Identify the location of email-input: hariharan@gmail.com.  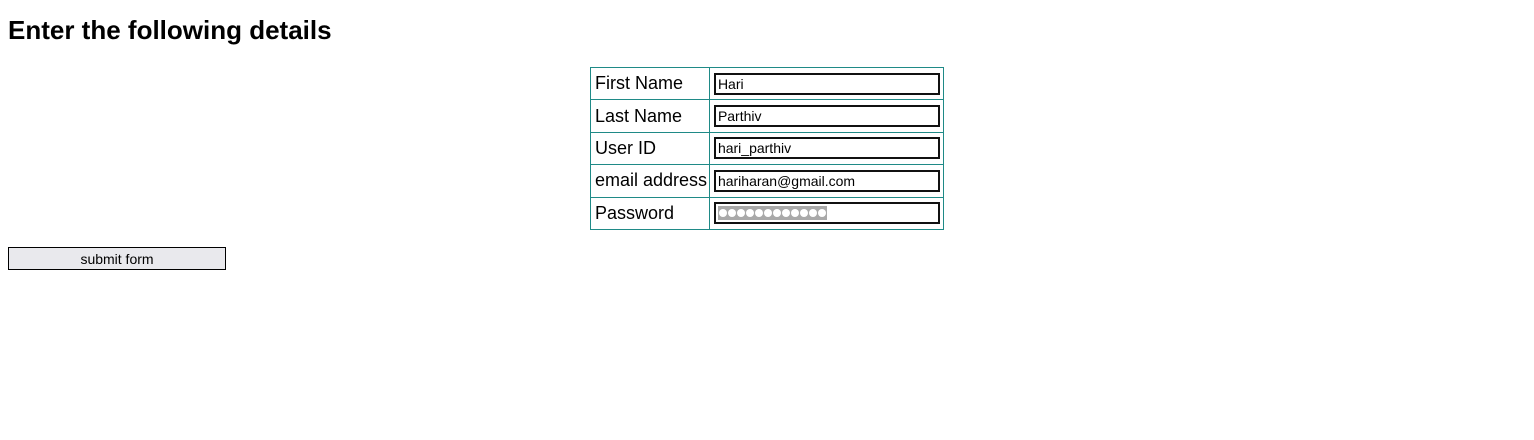
(826, 180).